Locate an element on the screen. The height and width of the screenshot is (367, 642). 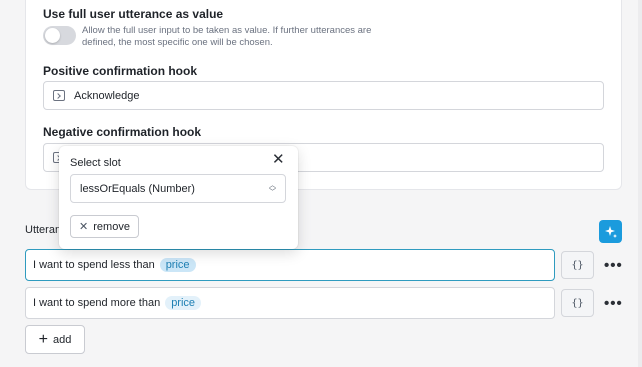
add-utterance-button: + add is located at coordinates (55, 339).